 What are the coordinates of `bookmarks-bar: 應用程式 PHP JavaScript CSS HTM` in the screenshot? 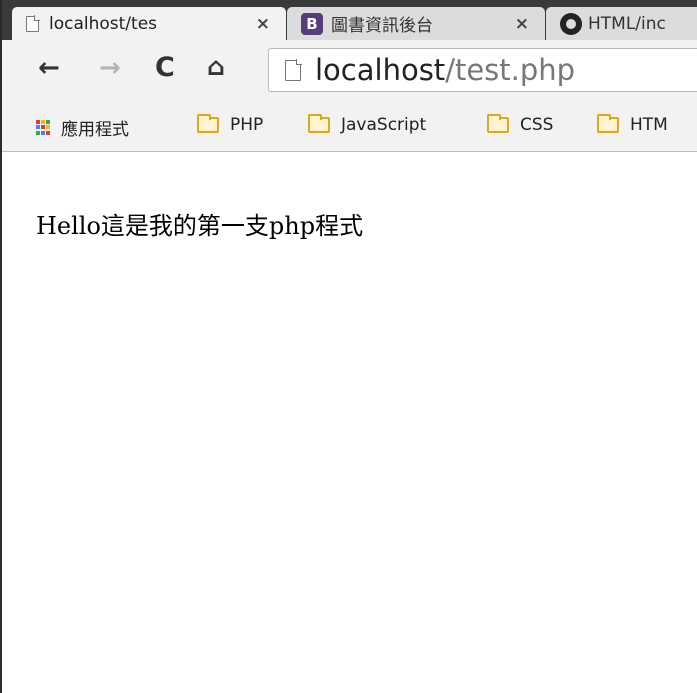 It's located at (349, 127).